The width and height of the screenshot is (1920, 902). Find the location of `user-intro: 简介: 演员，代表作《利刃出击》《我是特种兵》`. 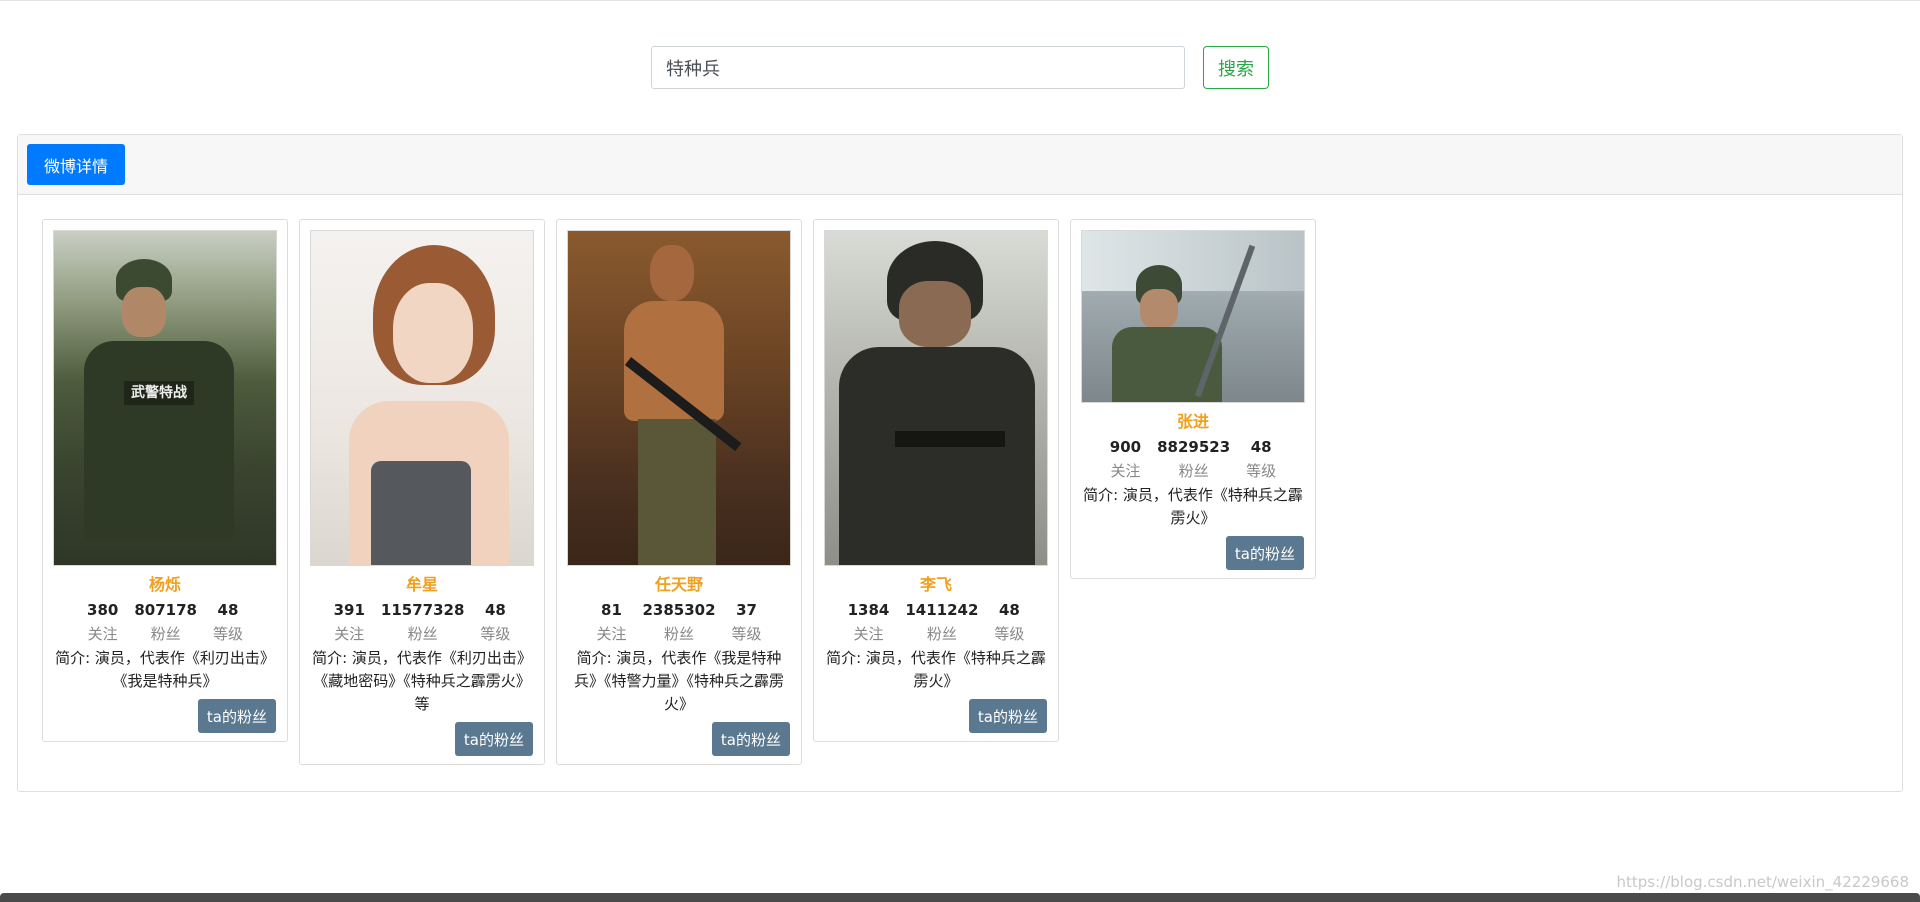

user-intro: 简介: 演员，代表作《利刃出击》《我是特种兵》 is located at coordinates (165, 669).